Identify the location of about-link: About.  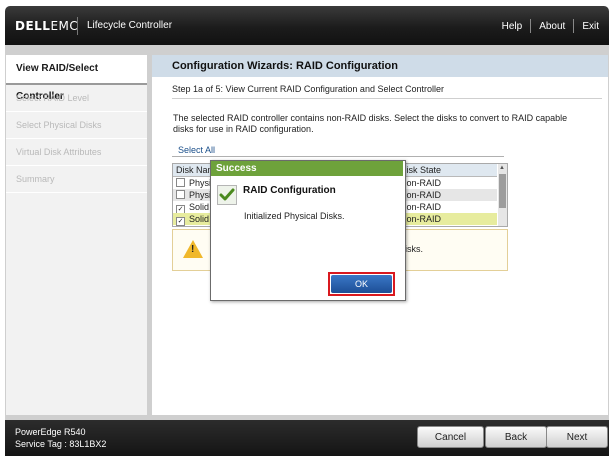
(552, 26).